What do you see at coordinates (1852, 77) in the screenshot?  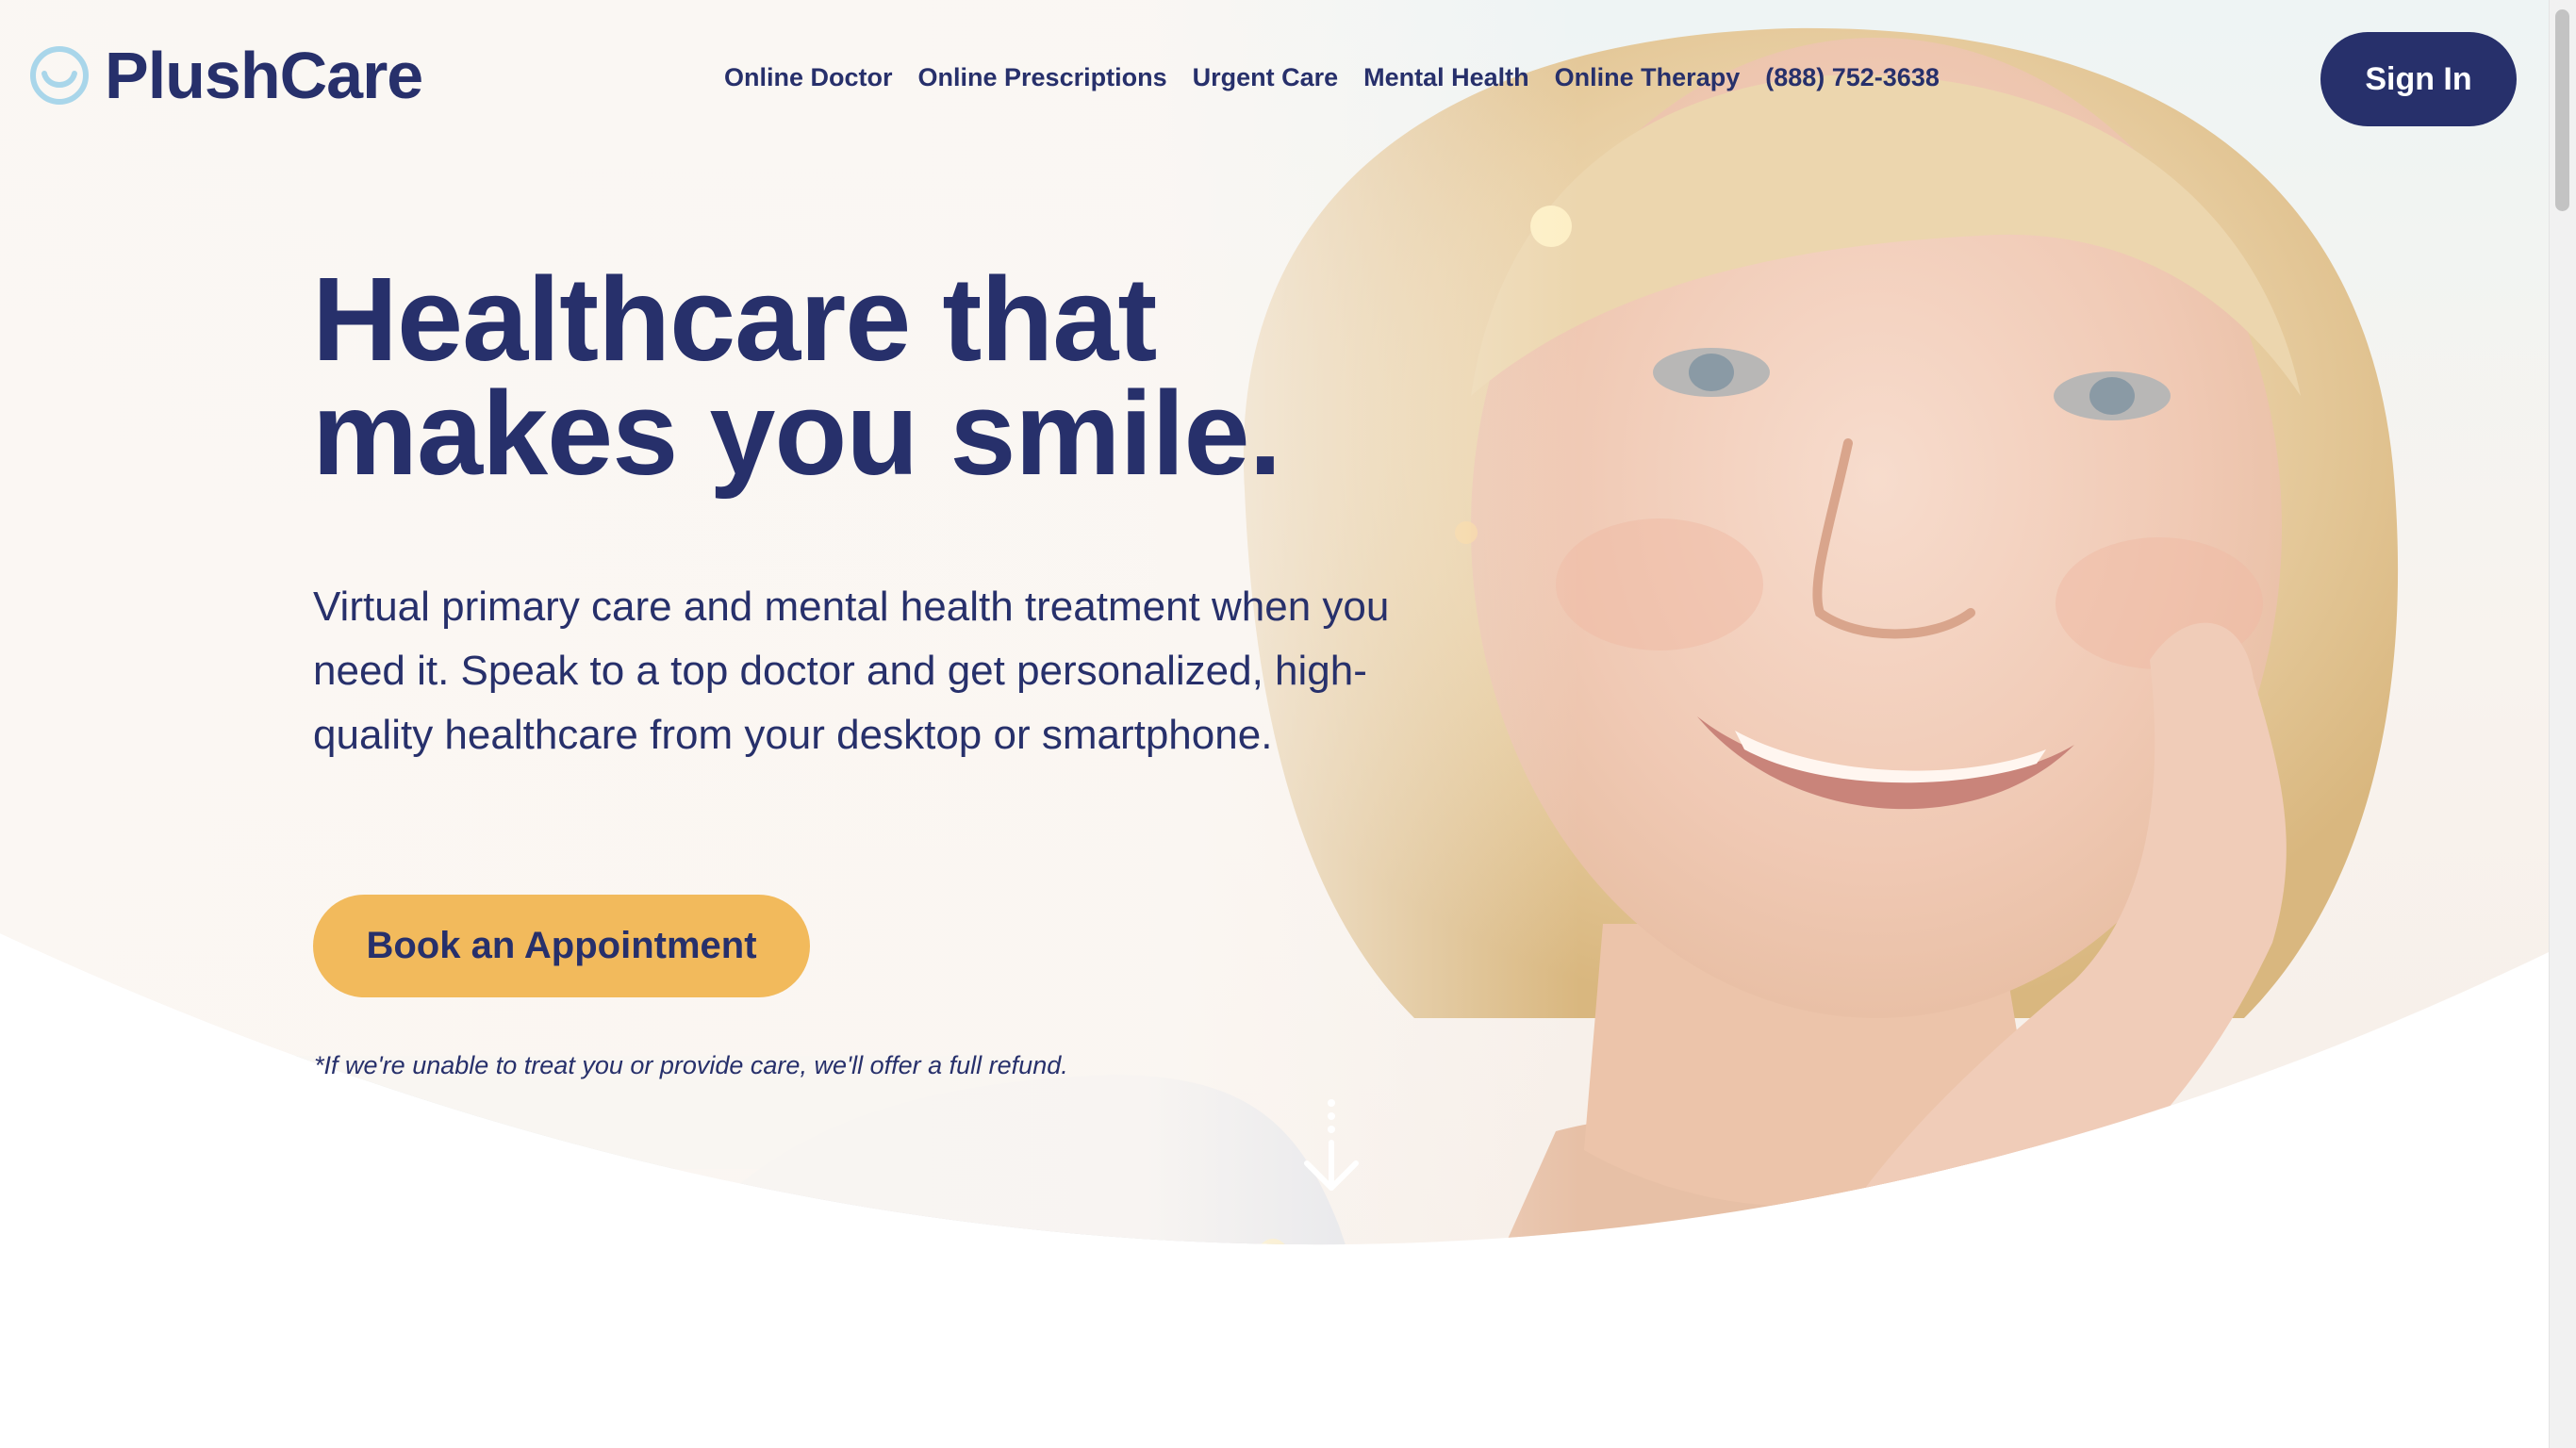 I see `nav-phone-number: (888) 752-3638` at bounding box center [1852, 77].